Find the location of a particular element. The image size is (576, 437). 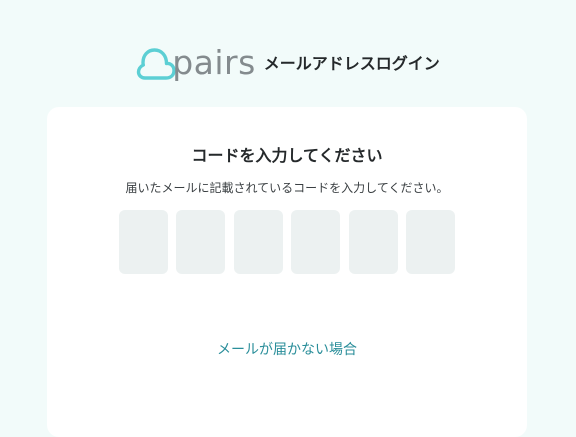

email-not-received-link: メールが届かない場合 is located at coordinates (287, 350).